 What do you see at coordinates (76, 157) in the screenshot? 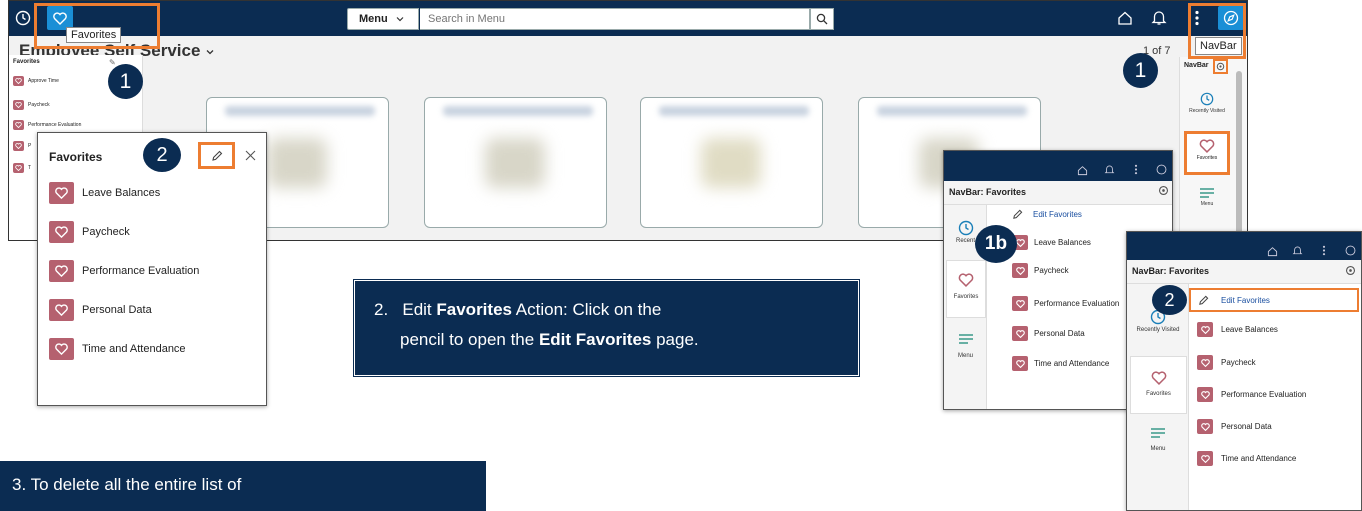
I see `favorites-popup-title: Favorites` at bounding box center [76, 157].